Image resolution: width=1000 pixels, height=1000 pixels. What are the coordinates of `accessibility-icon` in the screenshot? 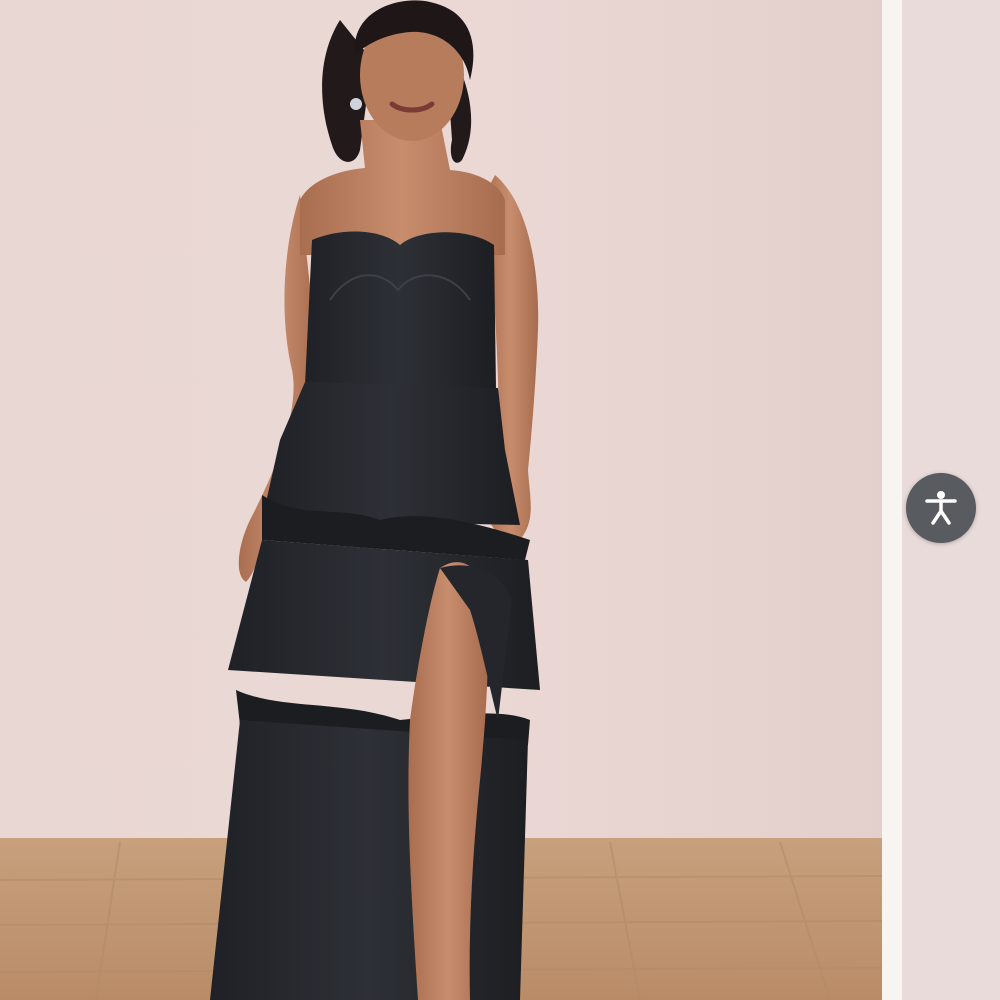 It's located at (941, 508).